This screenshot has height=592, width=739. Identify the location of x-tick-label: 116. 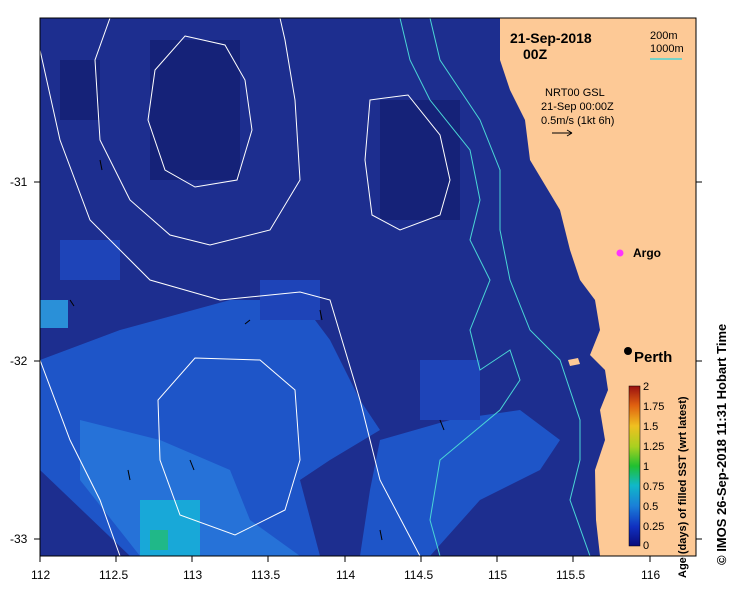
(651, 575).